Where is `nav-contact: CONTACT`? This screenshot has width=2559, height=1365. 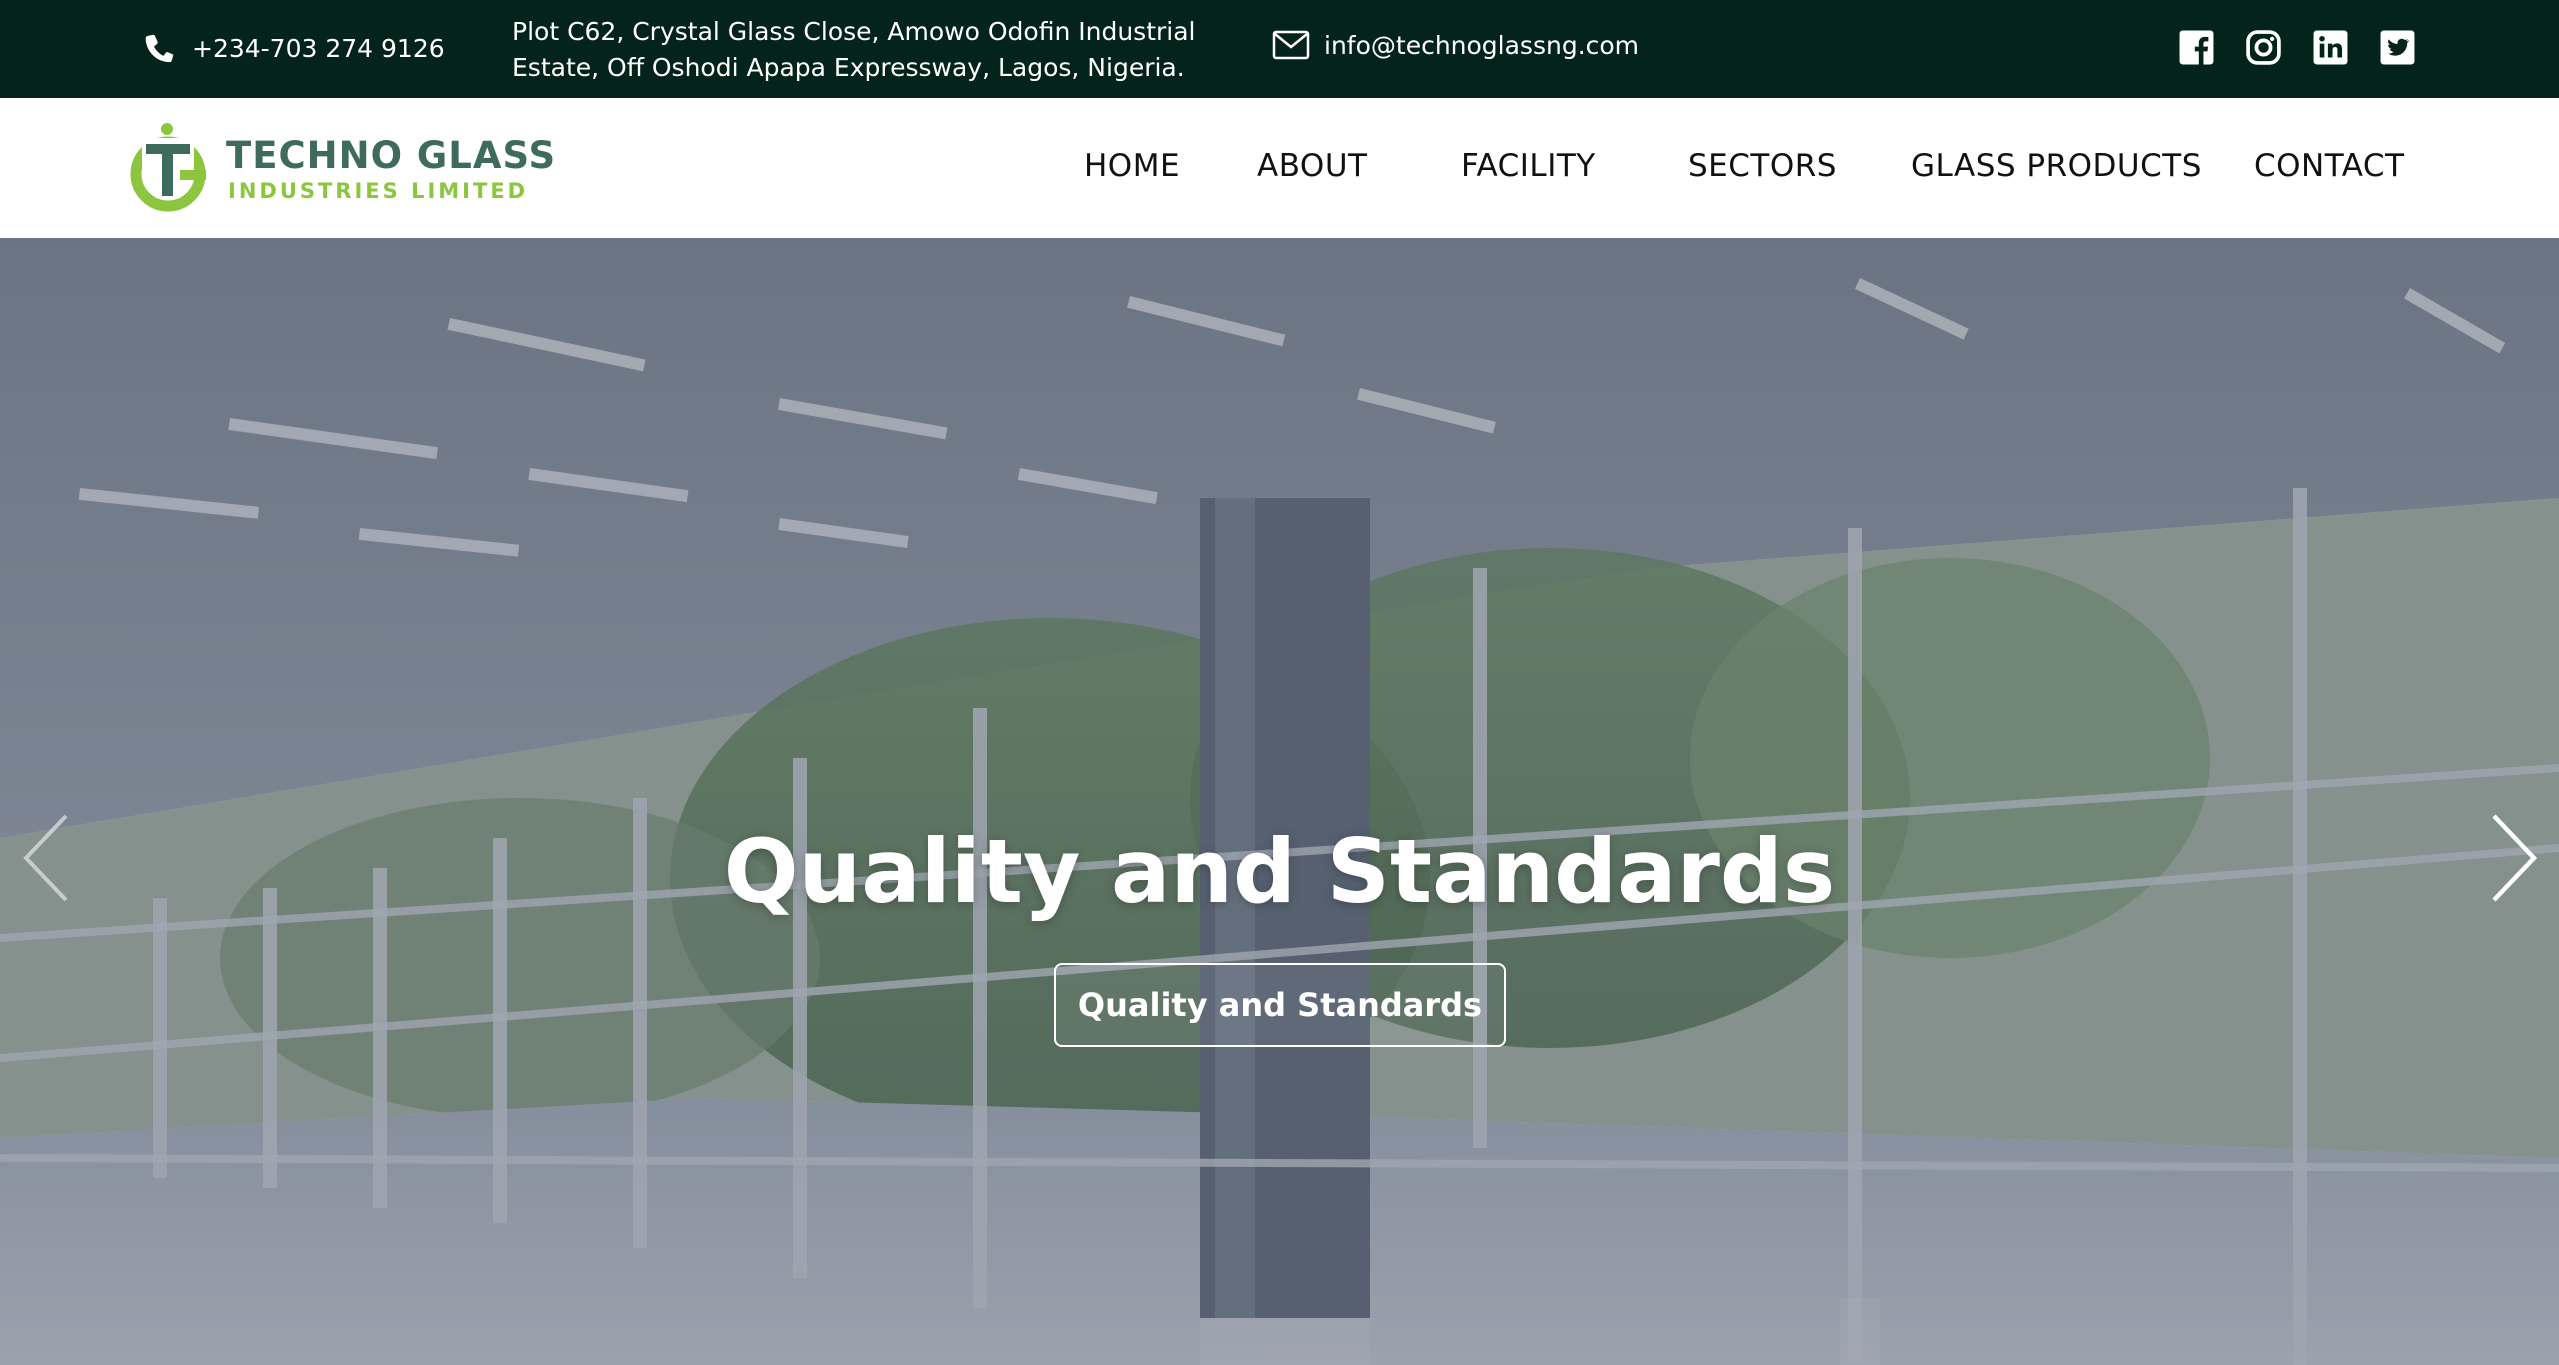
nav-contact: CONTACT is located at coordinates (2329, 166).